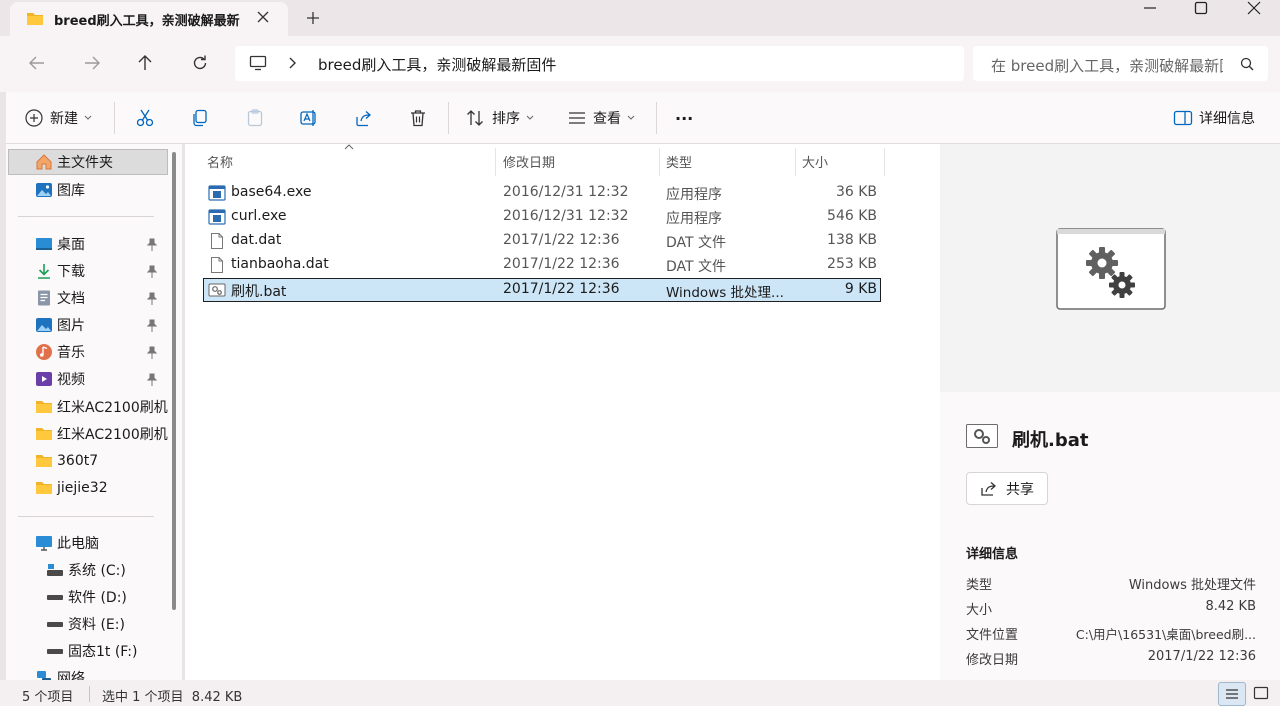  What do you see at coordinates (71, 191) in the screenshot?
I see `nav-label: 图库` at bounding box center [71, 191].